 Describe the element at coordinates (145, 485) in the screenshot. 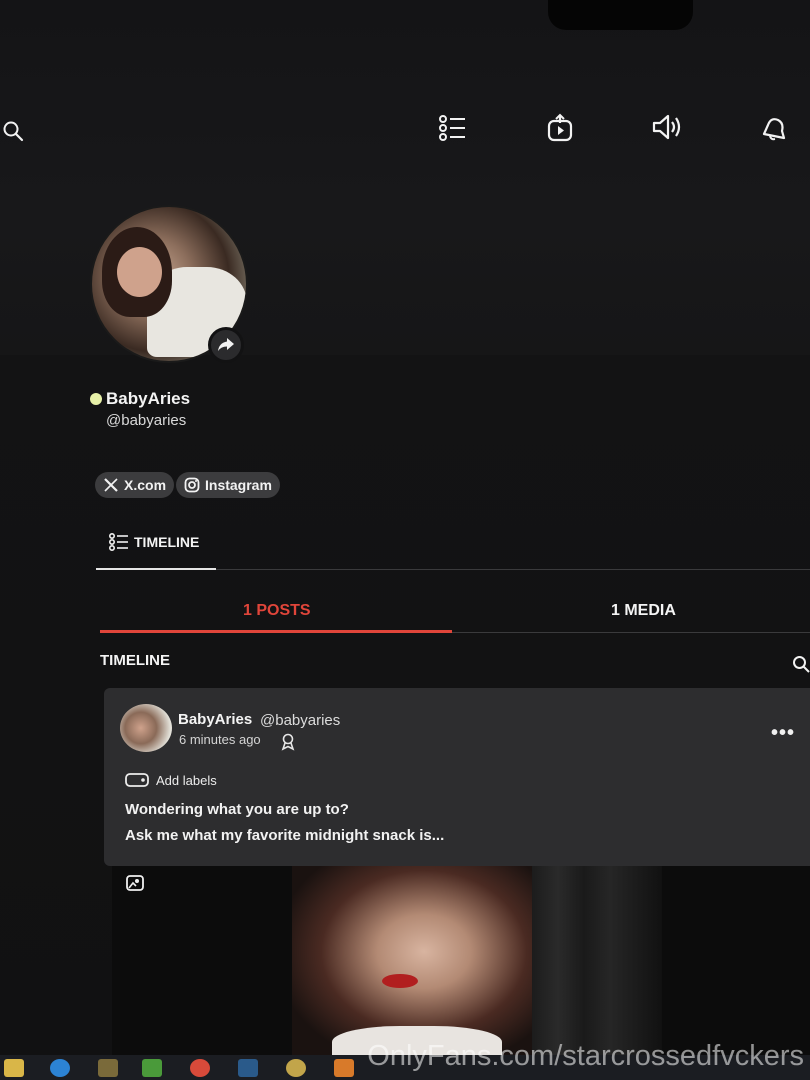

I see `x-link-label: X.com` at that location.